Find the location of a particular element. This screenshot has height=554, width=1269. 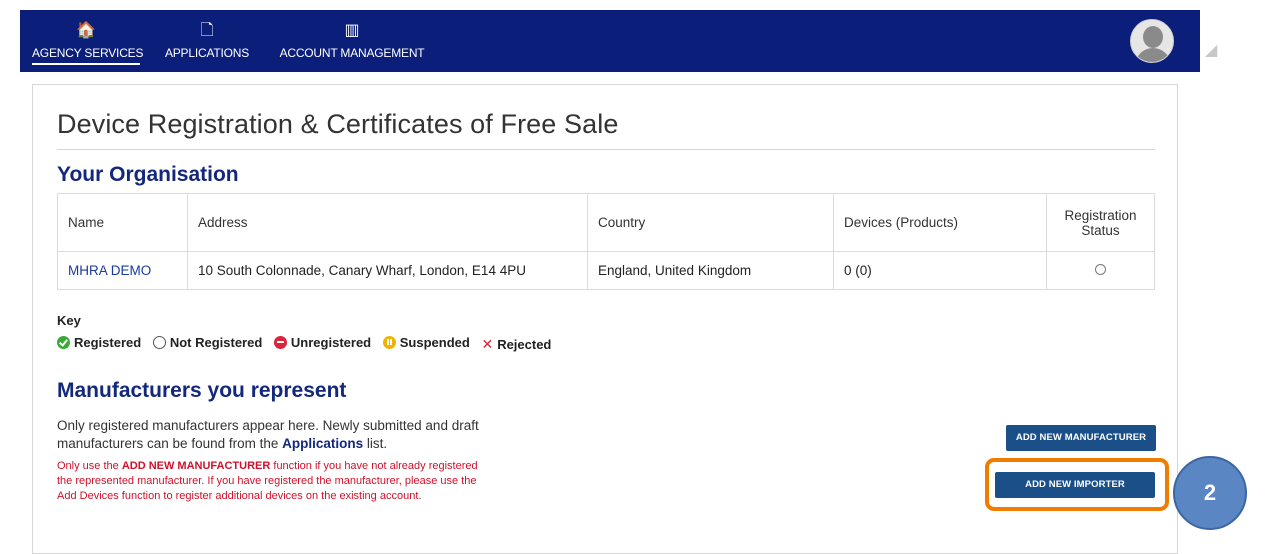

building-icon: ▥ is located at coordinates (352, 30).